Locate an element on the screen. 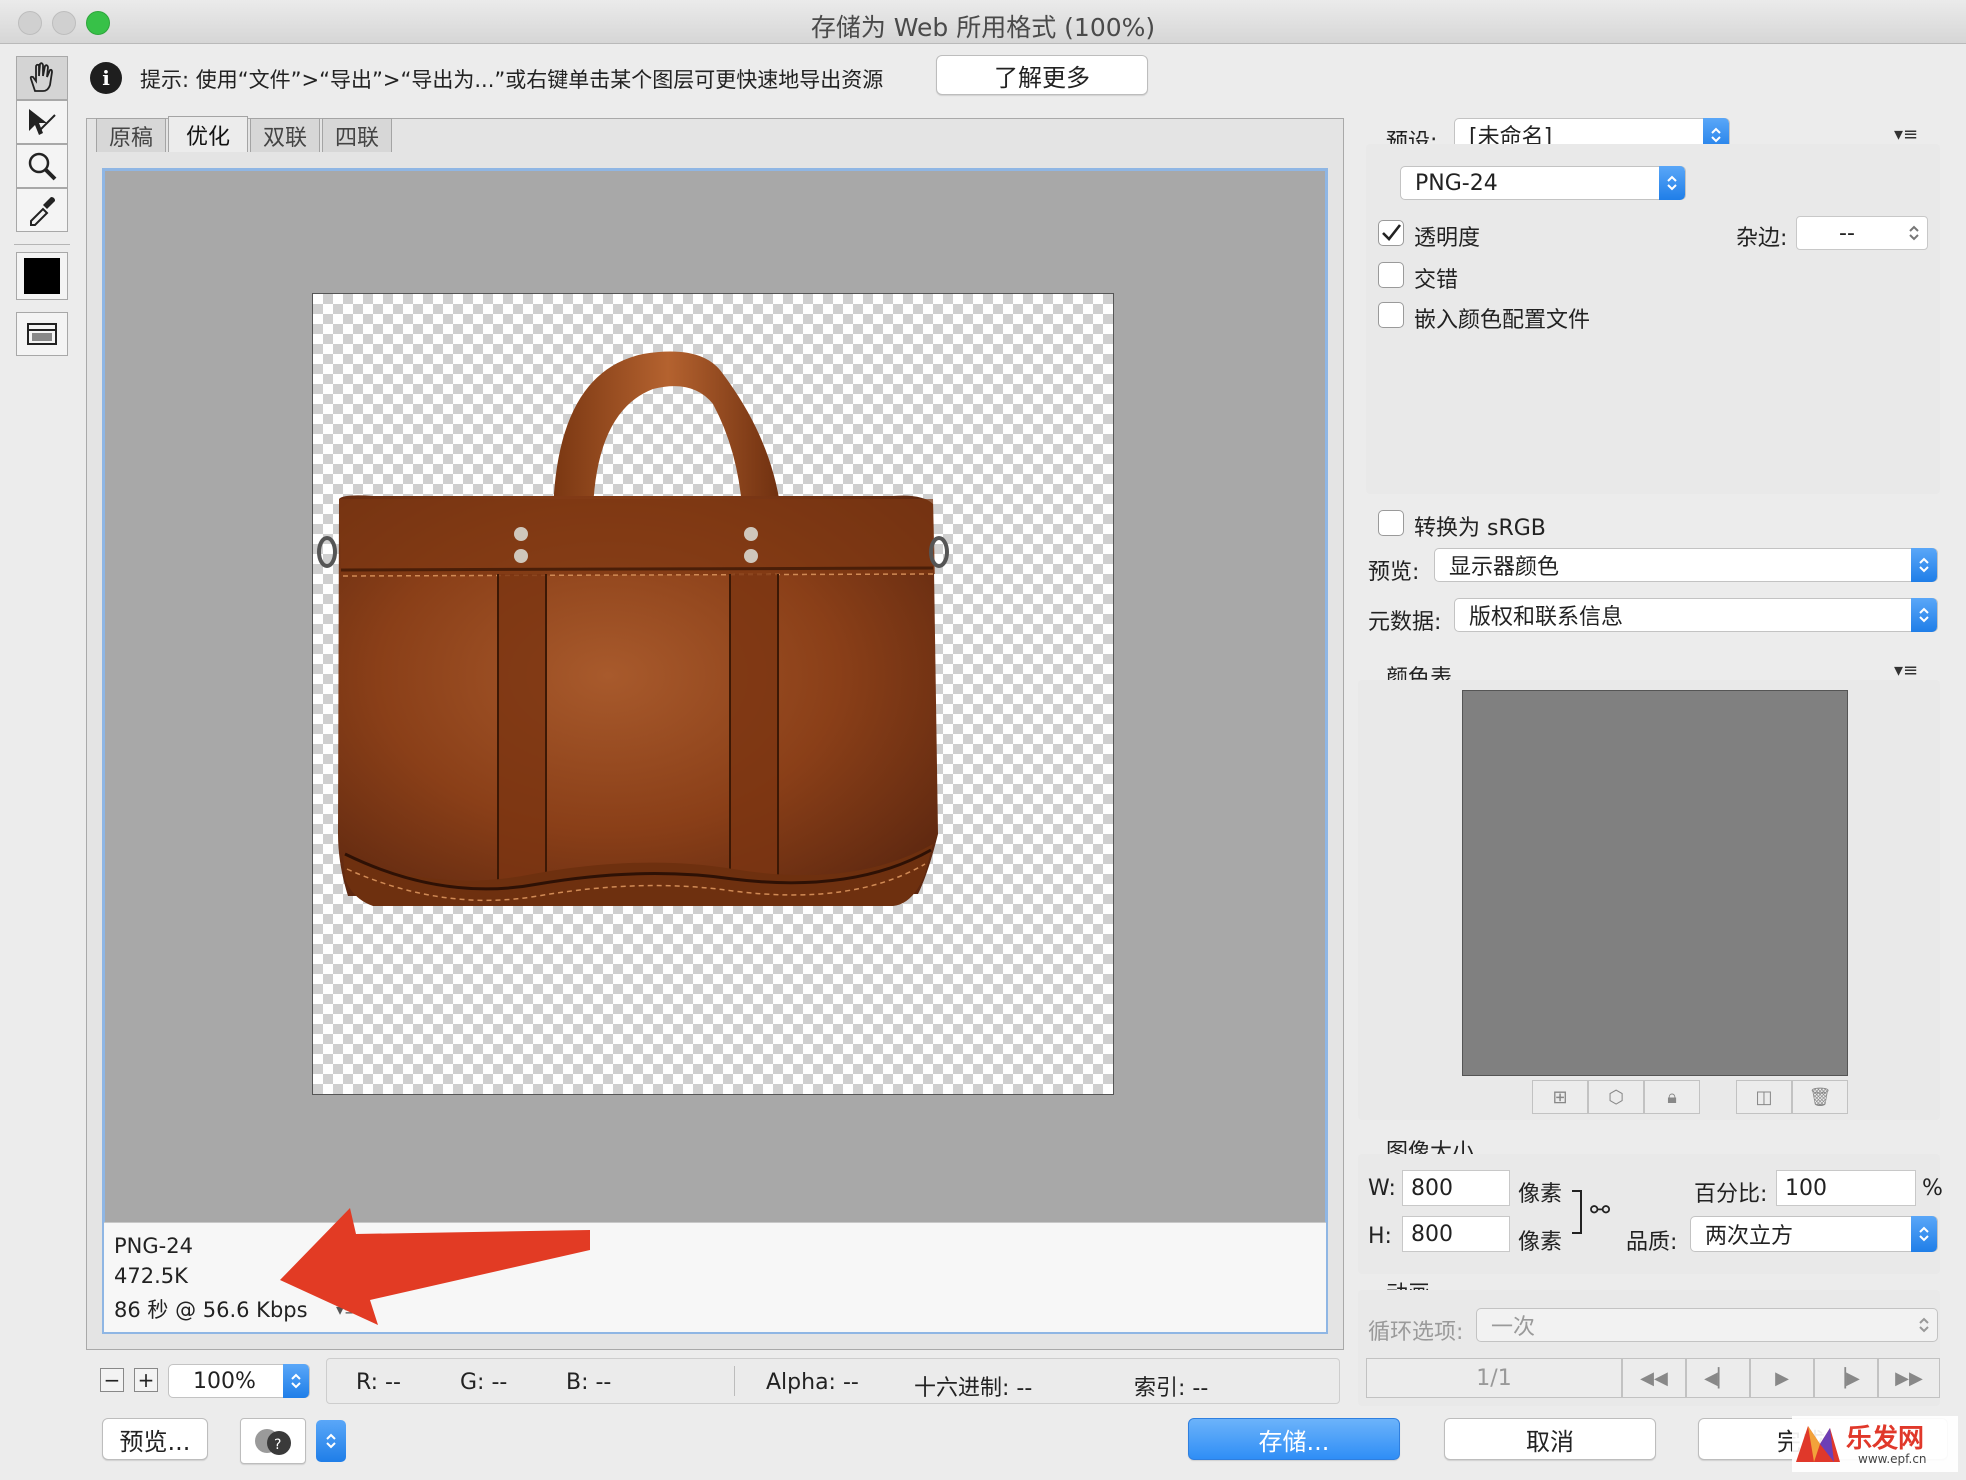 The height and width of the screenshot is (1480, 1966). matte-select: -- is located at coordinates (1862, 233).